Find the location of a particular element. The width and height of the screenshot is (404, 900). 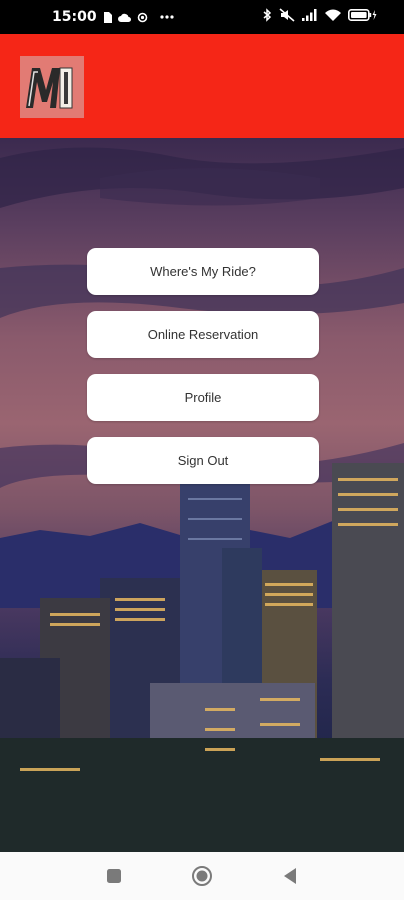

battery-icon is located at coordinates (363, 17).